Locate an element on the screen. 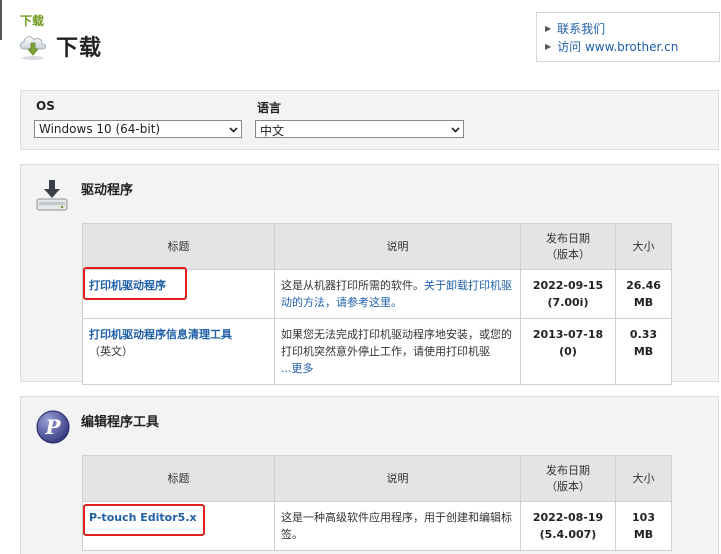  row-size-num: 103 is located at coordinates (643, 517).